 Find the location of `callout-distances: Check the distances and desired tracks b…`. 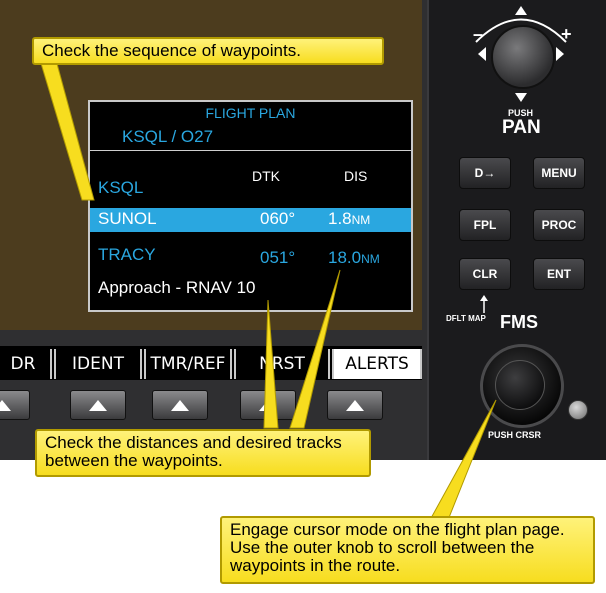

callout-distances: Check the distances and desired tracks b… is located at coordinates (203, 453).